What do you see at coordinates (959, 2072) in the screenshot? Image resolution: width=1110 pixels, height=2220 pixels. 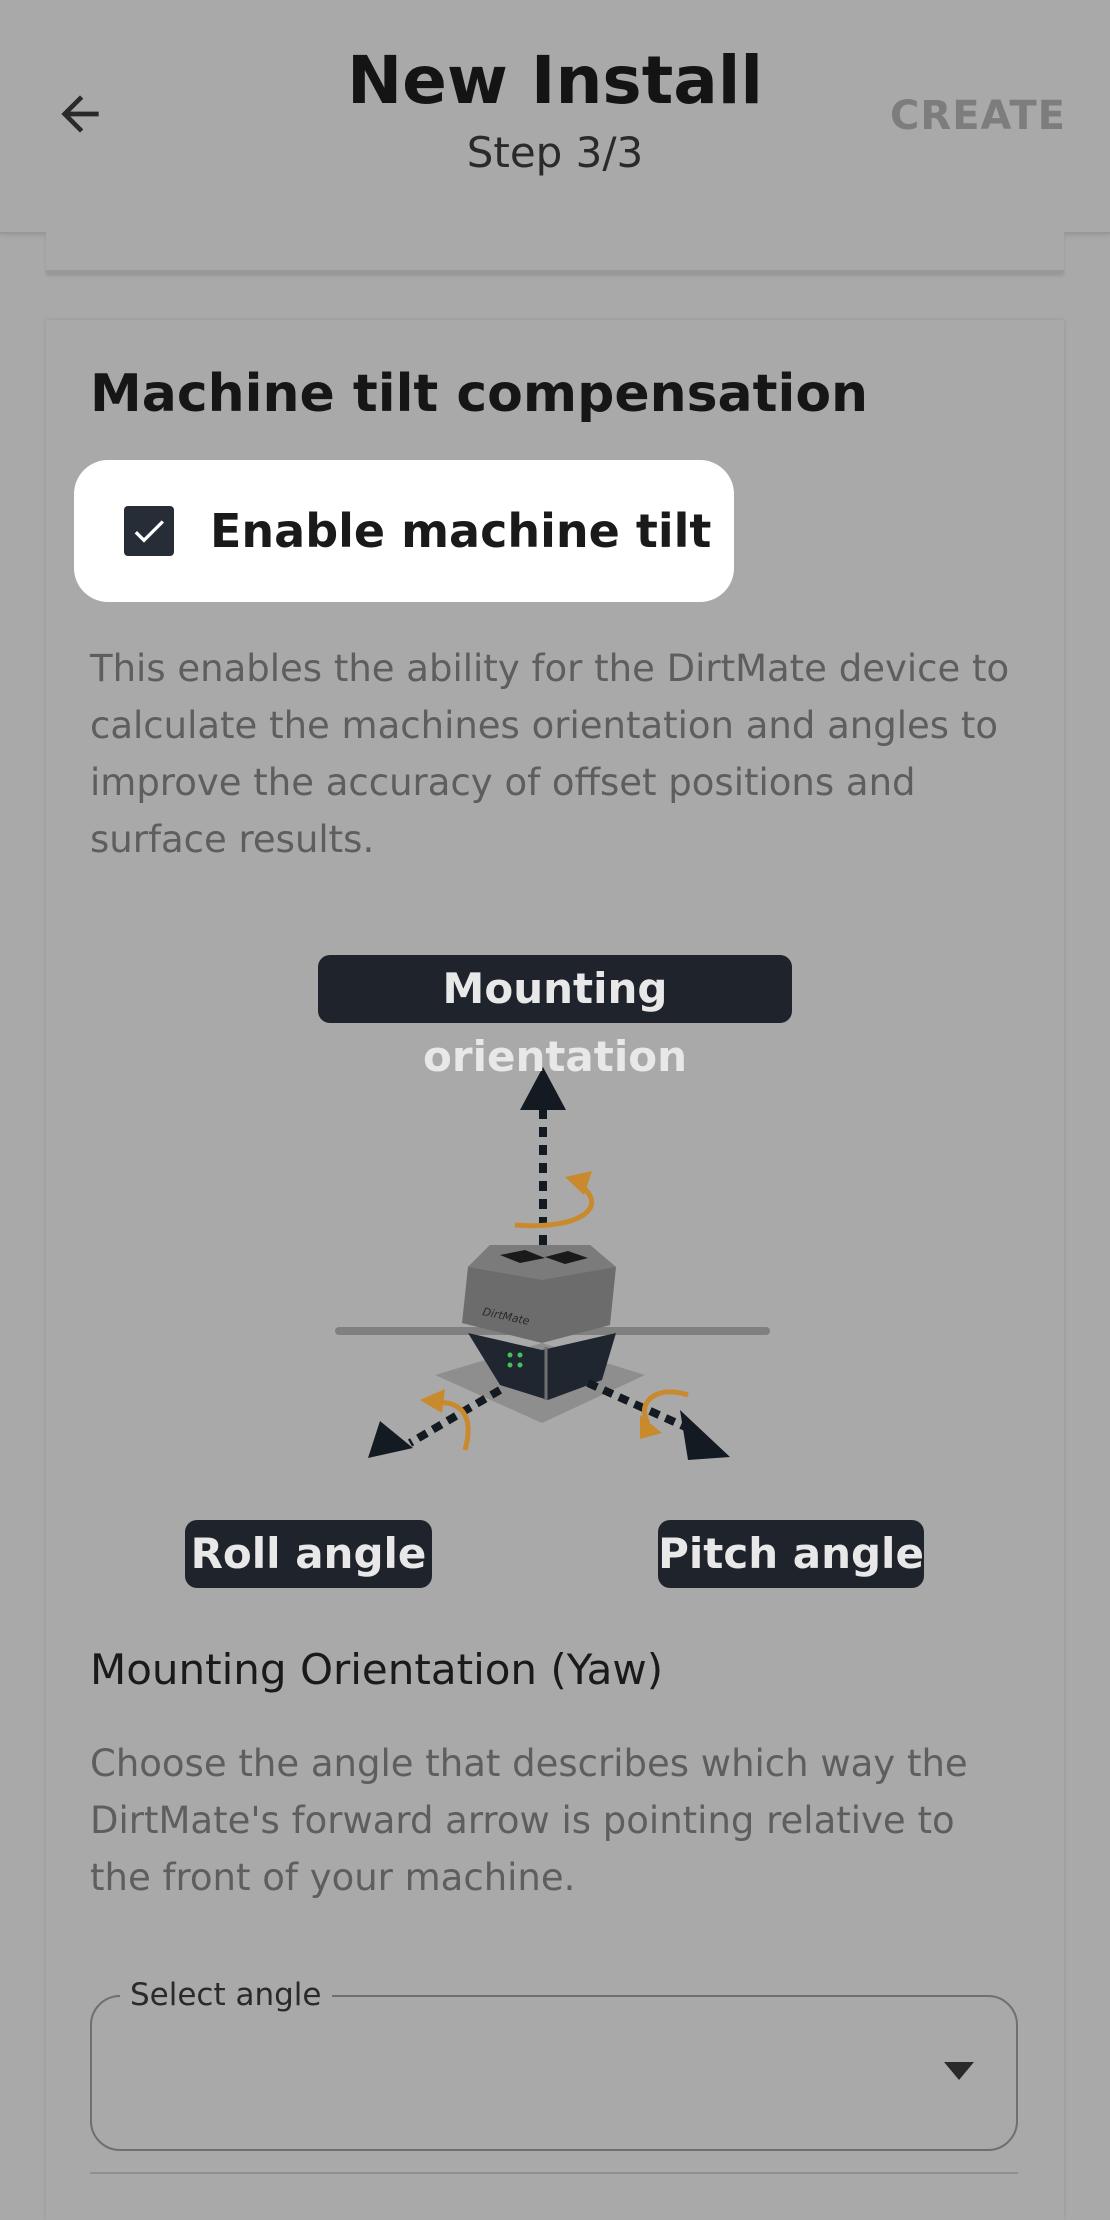 I see `dropdown-arrow-icon` at bounding box center [959, 2072].